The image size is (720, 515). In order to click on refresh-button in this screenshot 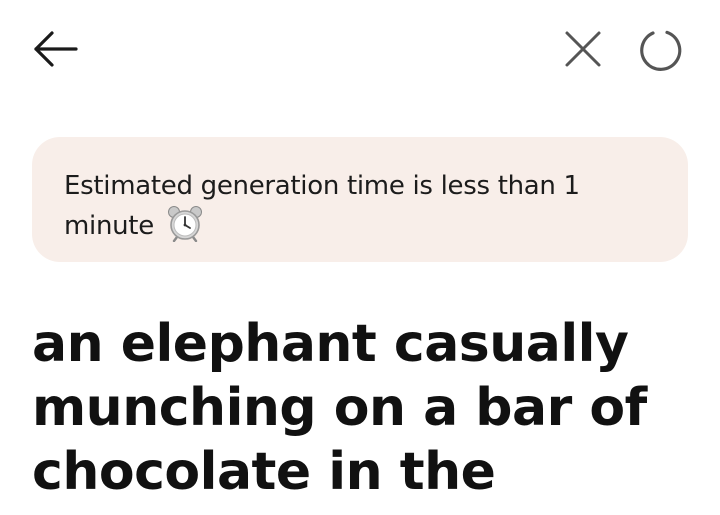, I will do `click(662, 50)`.